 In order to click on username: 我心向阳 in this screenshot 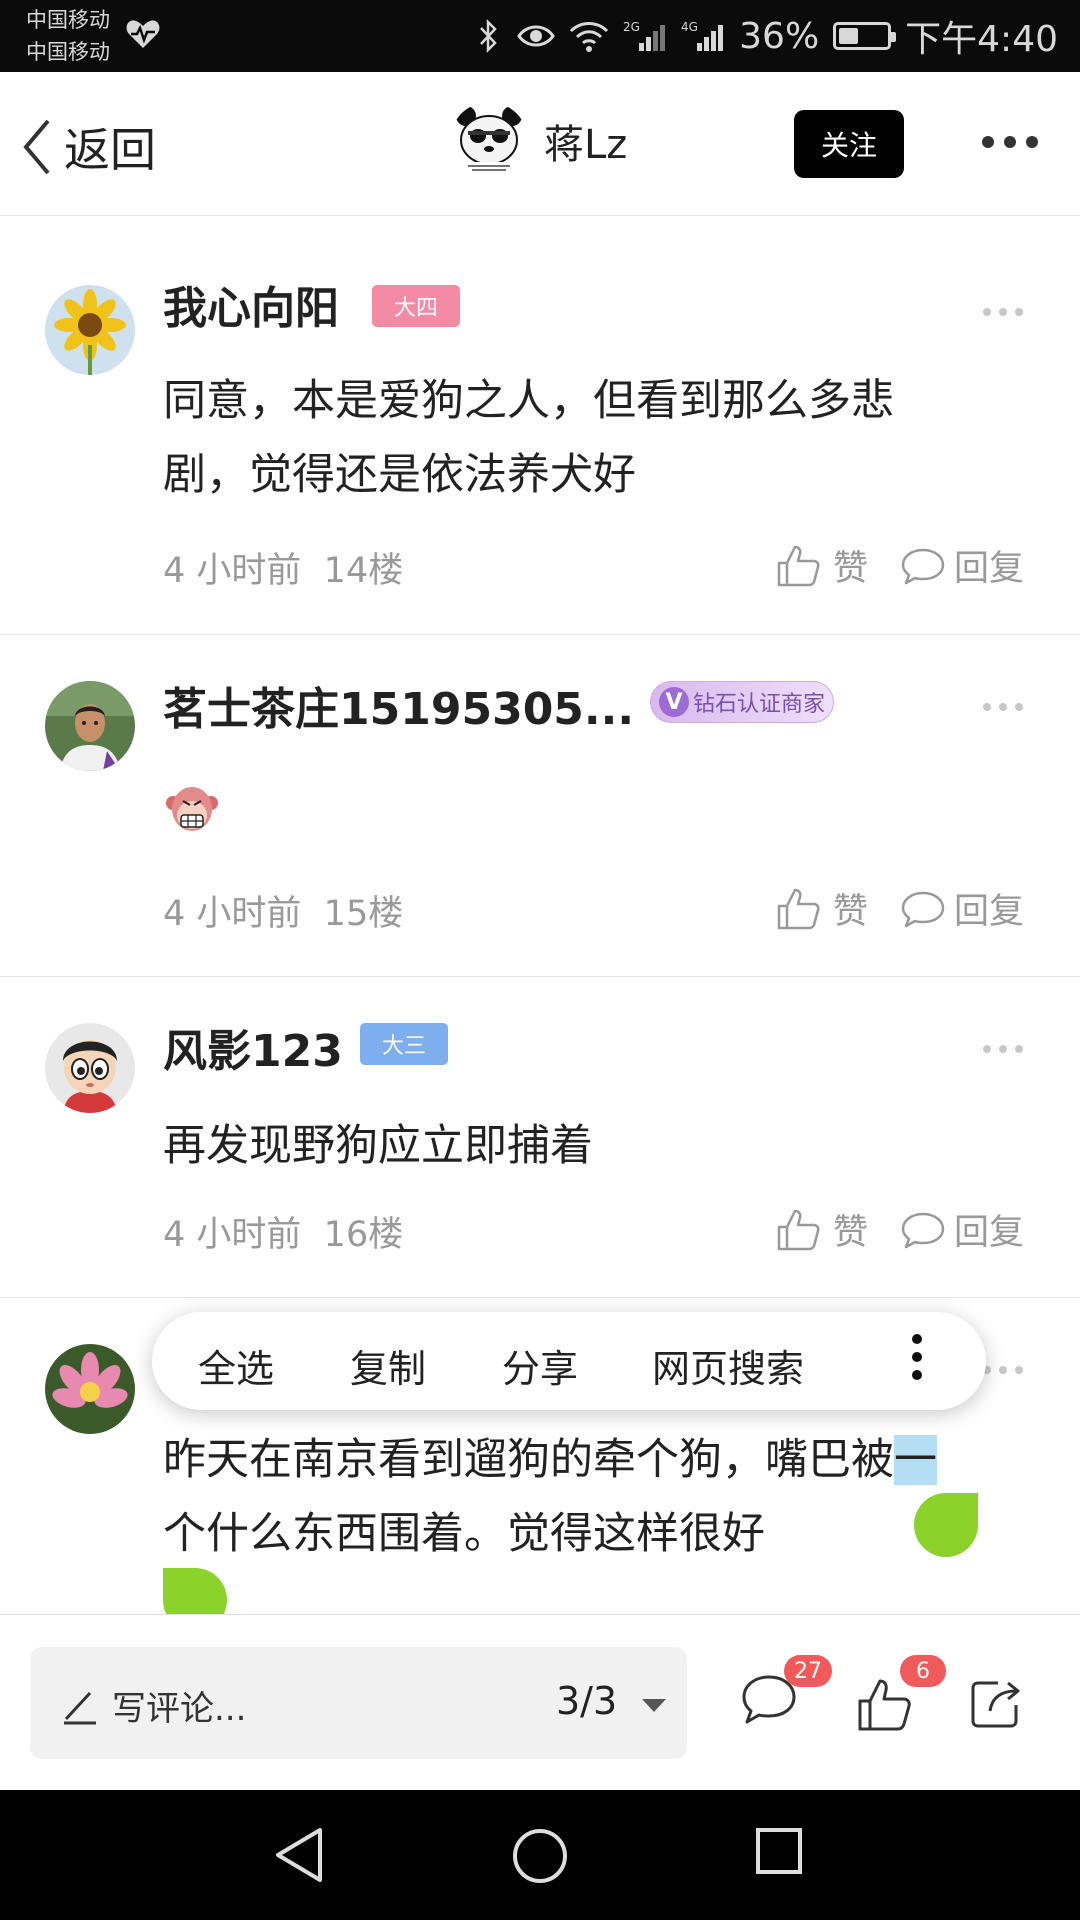, I will do `click(251, 304)`.